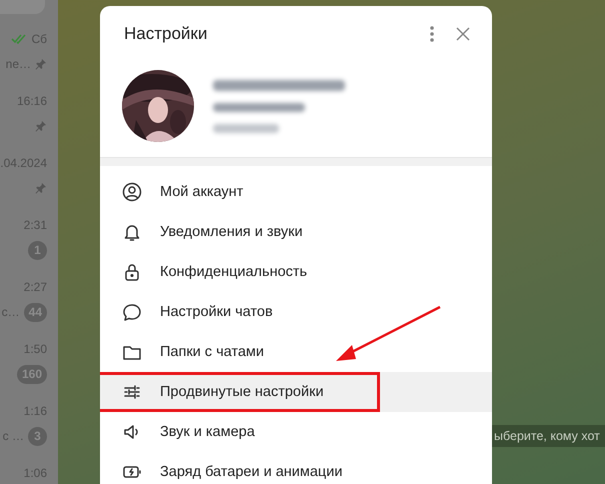  What do you see at coordinates (296, 232) in the screenshot?
I see `settings-item: Уведомления и звуки` at bounding box center [296, 232].